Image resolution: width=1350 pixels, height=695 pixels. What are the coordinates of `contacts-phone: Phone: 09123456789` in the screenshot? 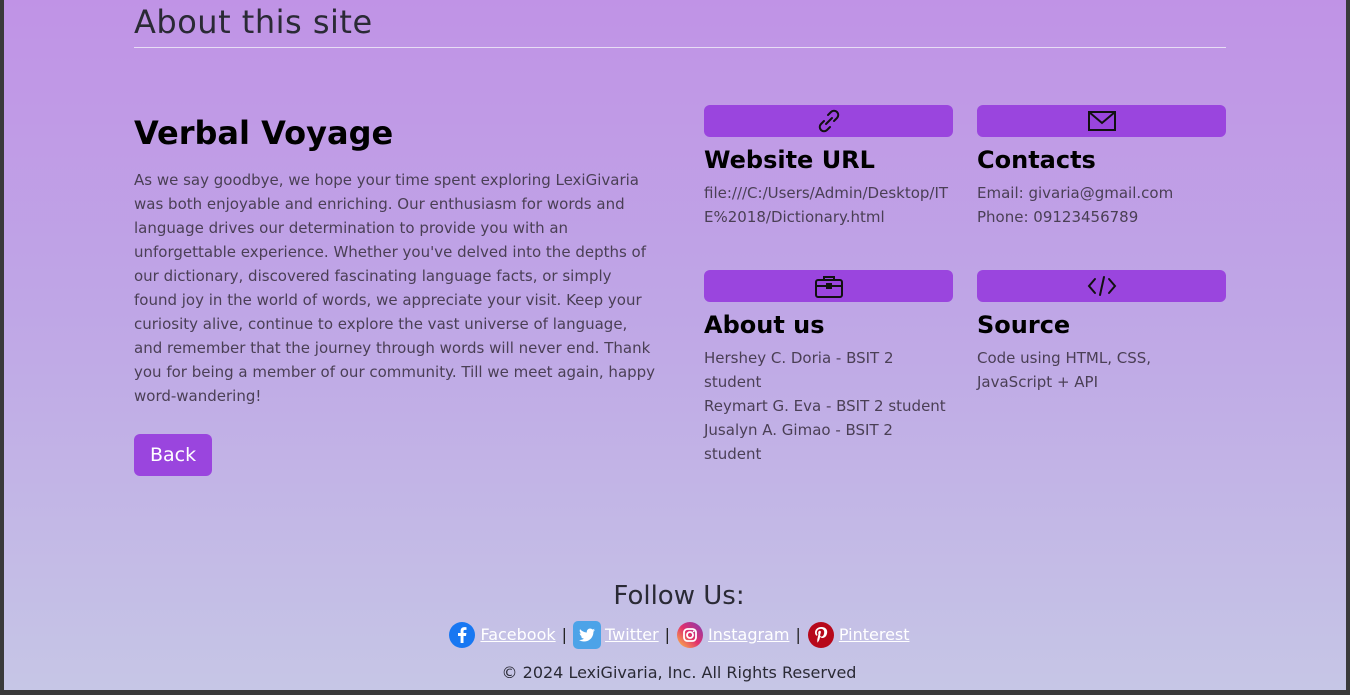 It's located at (1058, 217).